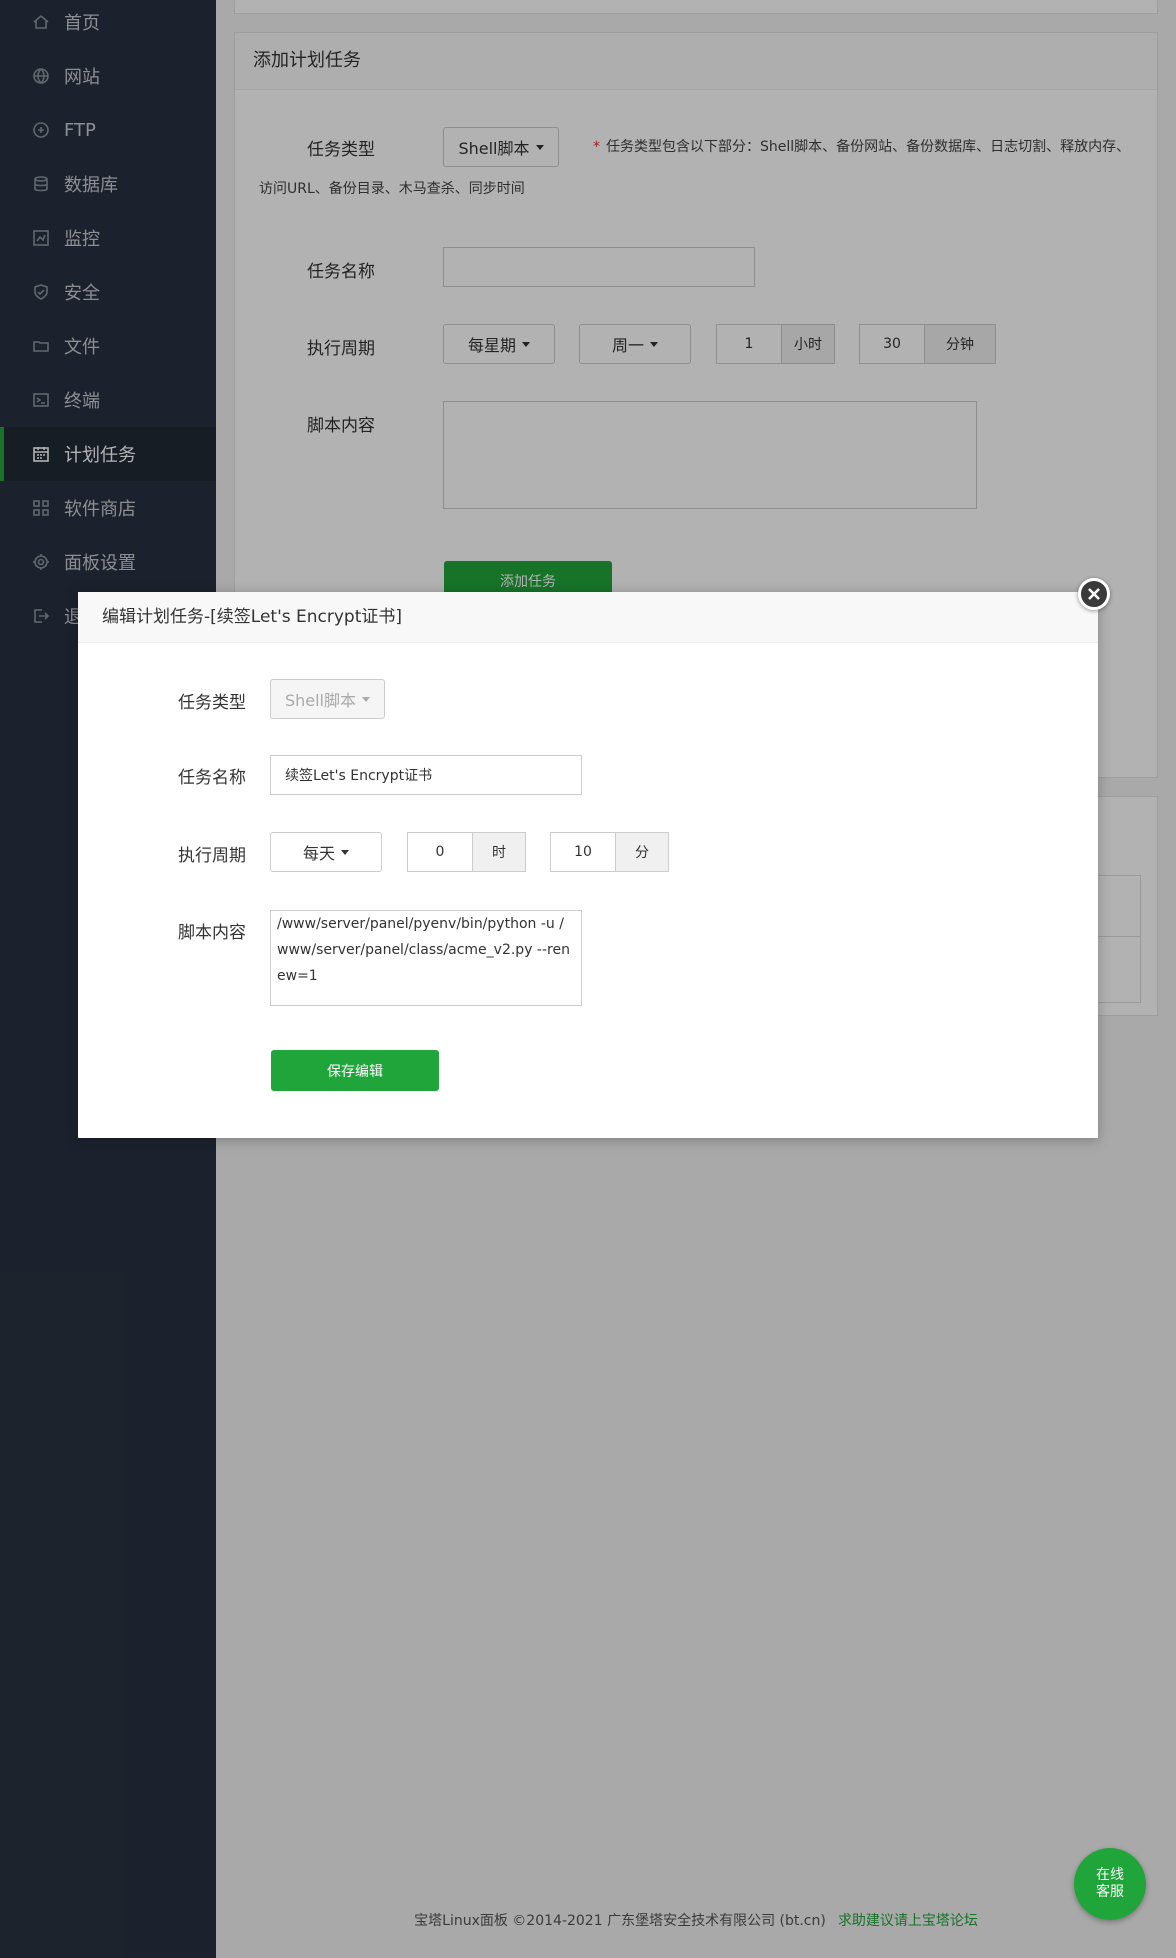 Image resolution: width=1176 pixels, height=1958 pixels. I want to click on modal-task-type-dropdown: Shell脚本, so click(327, 699).